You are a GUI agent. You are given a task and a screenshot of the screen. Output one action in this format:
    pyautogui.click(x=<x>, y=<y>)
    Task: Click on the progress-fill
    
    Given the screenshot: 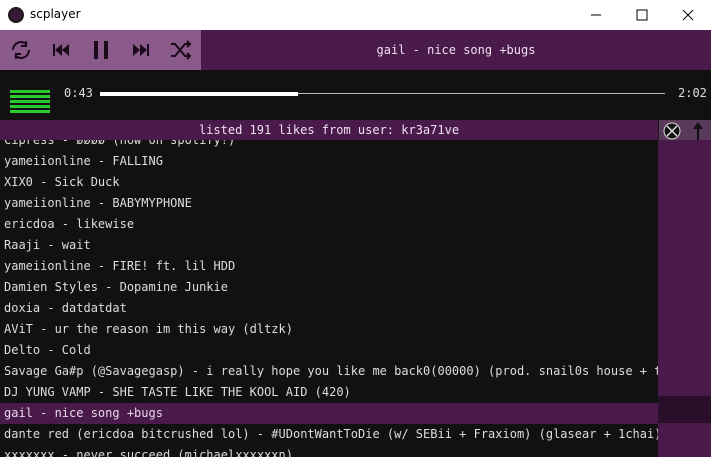 What is the action you would take?
    pyautogui.click(x=199, y=94)
    